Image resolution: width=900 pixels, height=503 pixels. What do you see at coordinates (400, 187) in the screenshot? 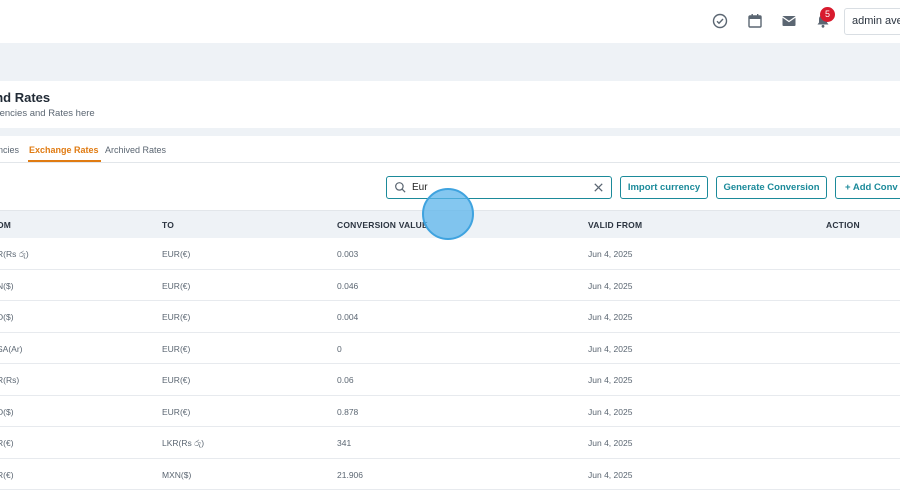
I see `search-icon` at bounding box center [400, 187].